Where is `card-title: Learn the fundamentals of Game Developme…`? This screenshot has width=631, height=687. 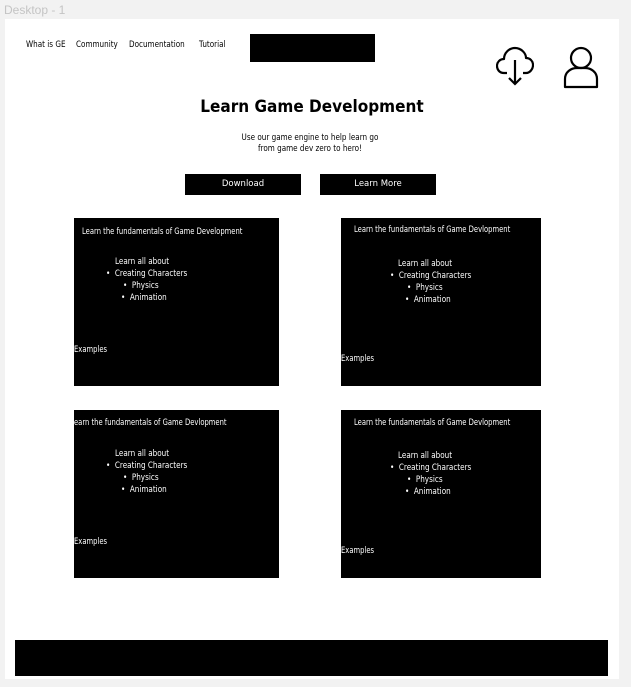 card-title: Learn the fundamentals of Game Developme… is located at coordinates (162, 232).